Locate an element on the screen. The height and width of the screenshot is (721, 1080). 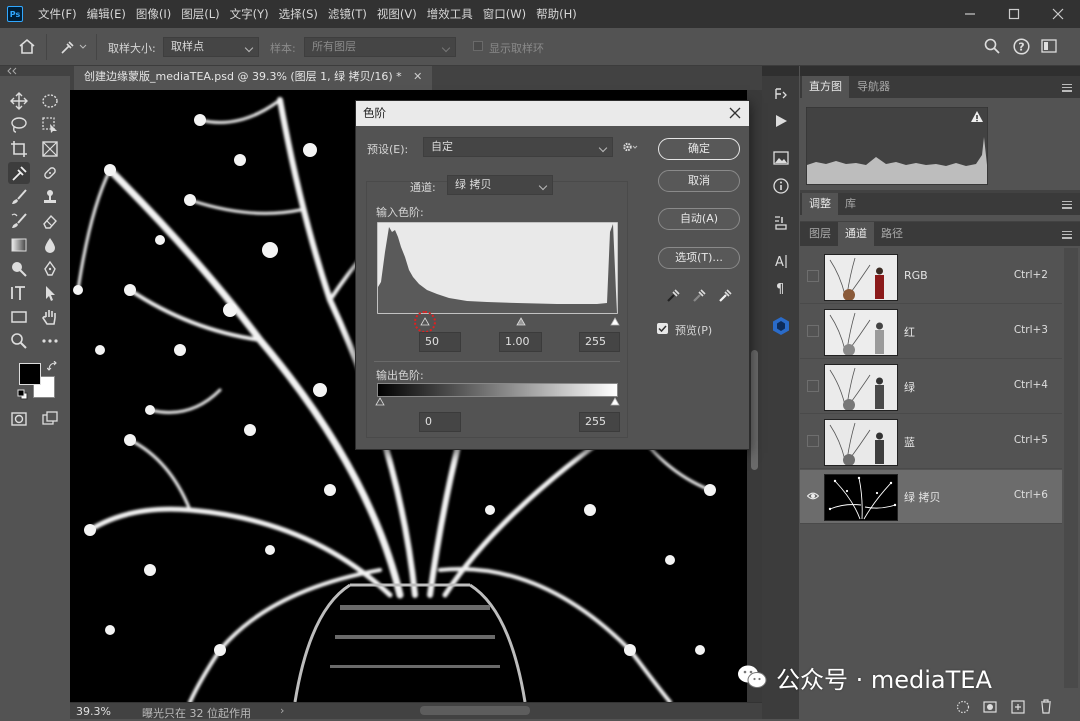
new-channel-button is located at coordinates (1018, 707).